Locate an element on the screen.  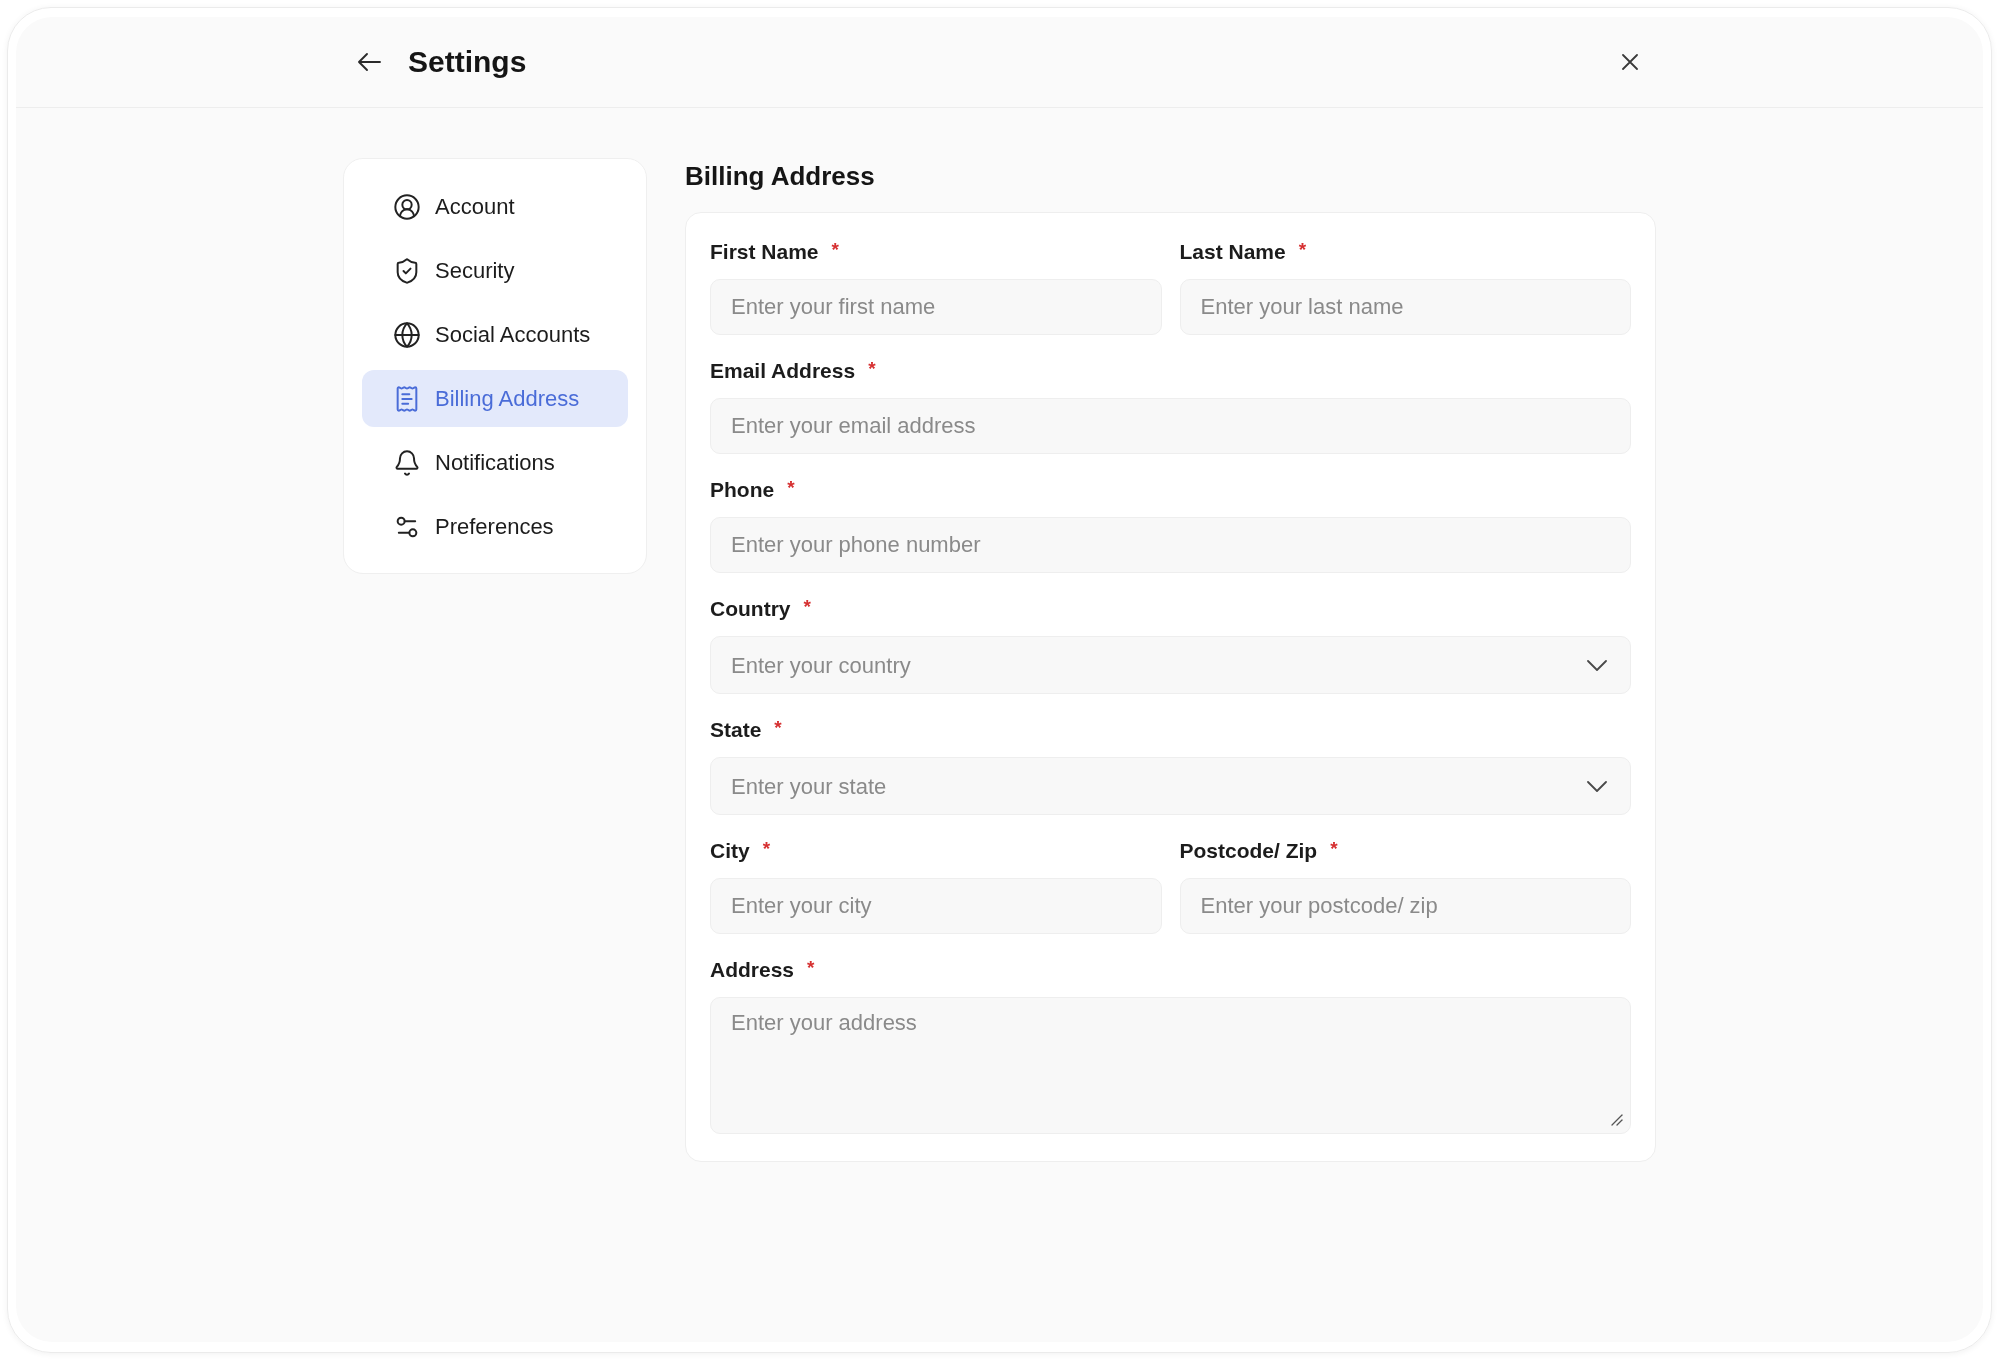
textarea-field: Enter your address is located at coordinates (1170, 1065).